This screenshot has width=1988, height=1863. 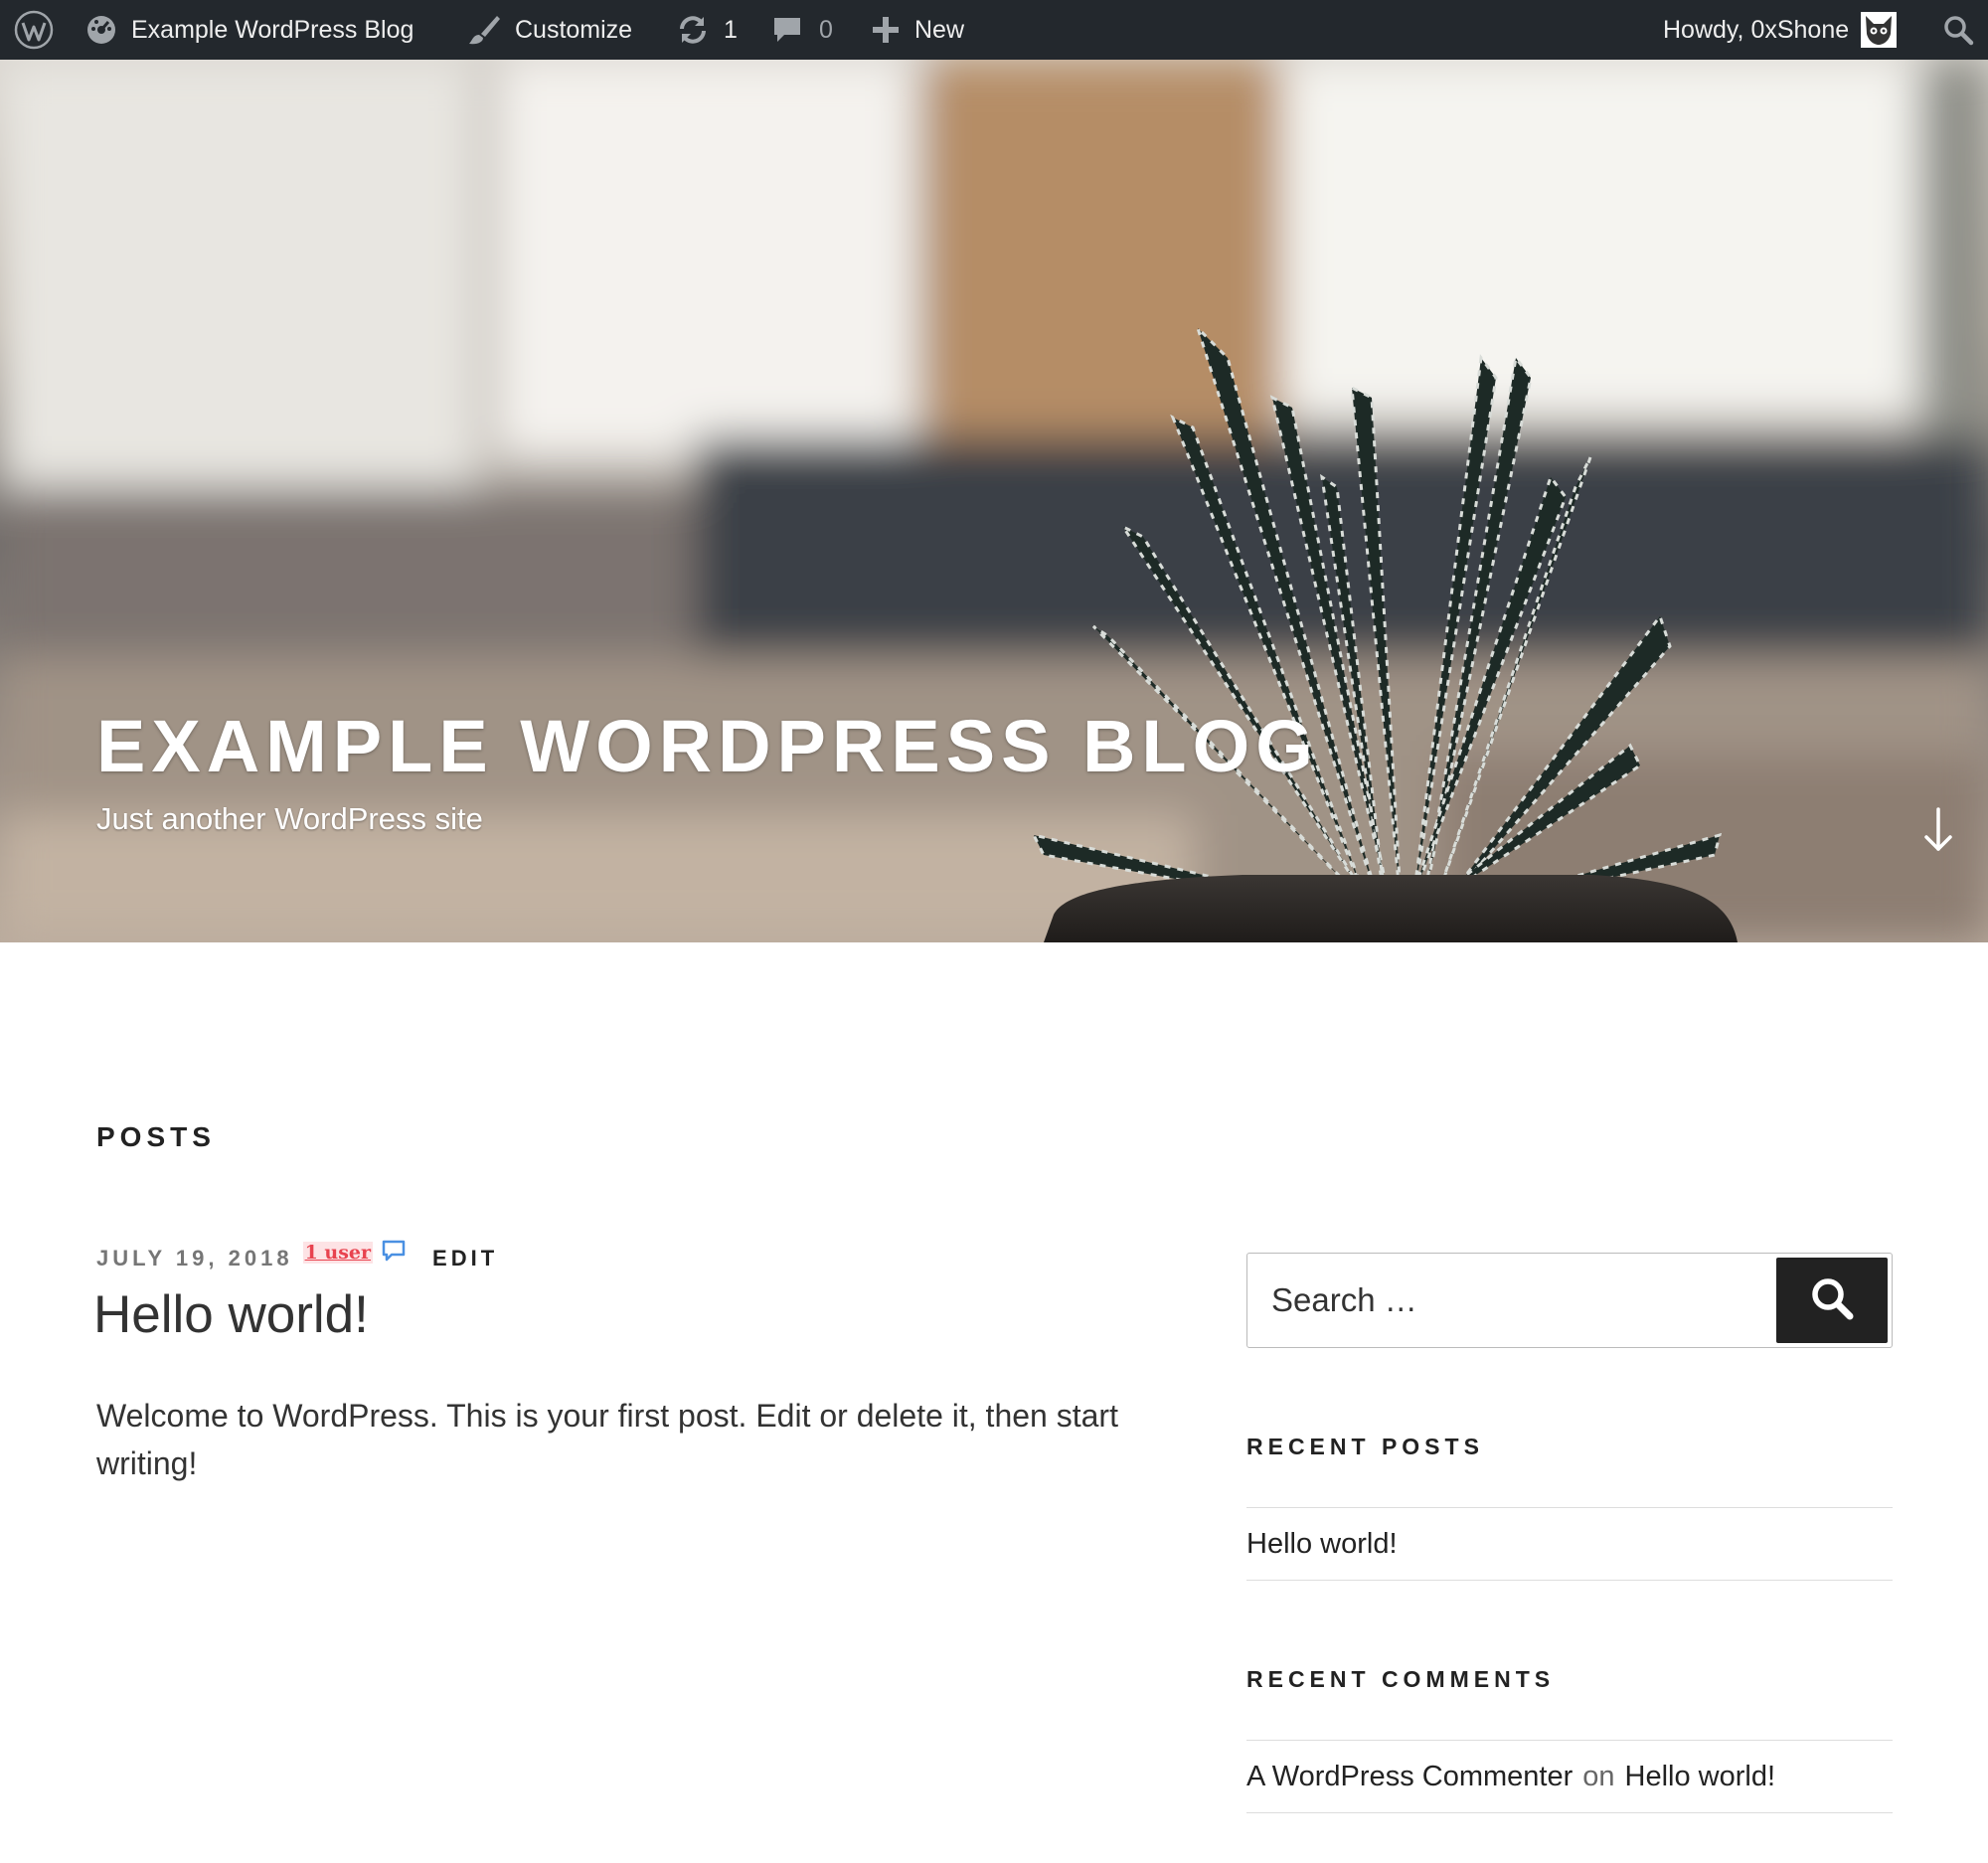 What do you see at coordinates (1598, 1776) in the screenshot?
I see `comment-connector: on` at bounding box center [1598, 1776].